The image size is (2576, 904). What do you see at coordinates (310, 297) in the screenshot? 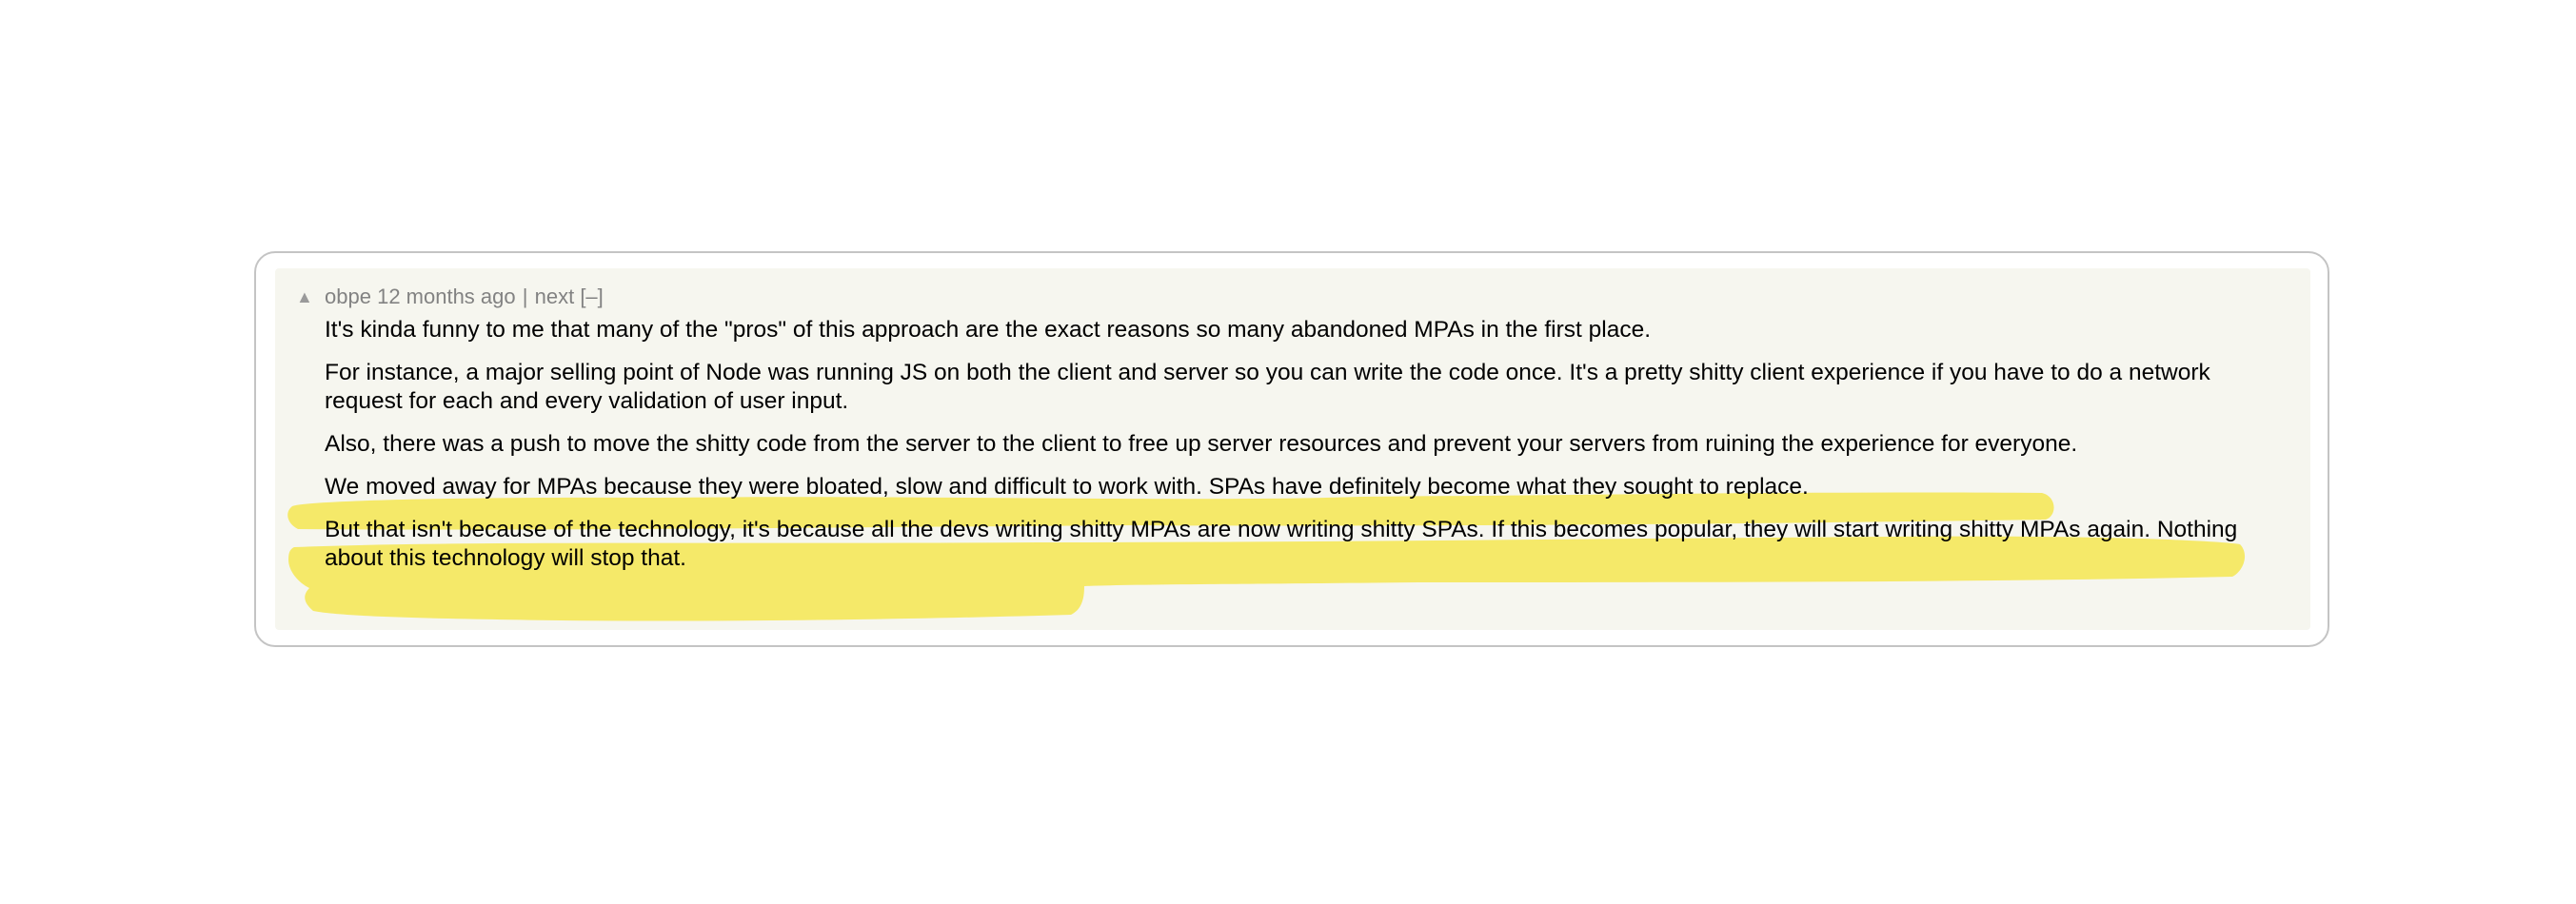
I see `upvote-icon: ▲` at bounding box center [310, 297].